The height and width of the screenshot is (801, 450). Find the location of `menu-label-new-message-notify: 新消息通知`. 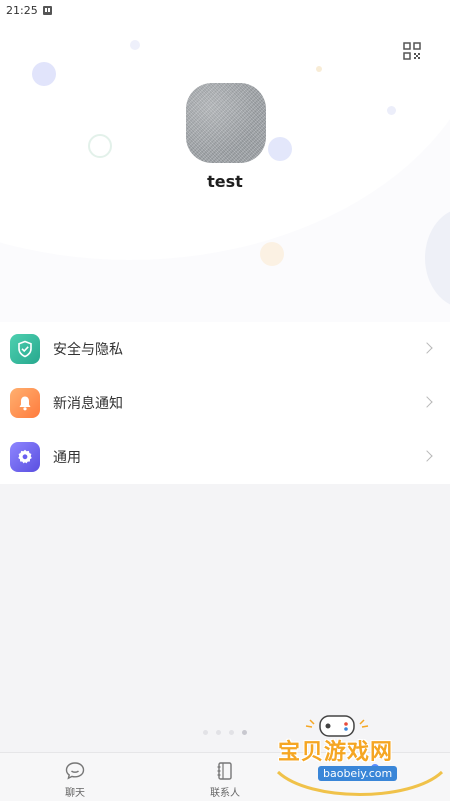

menu-label-new-message-notify: 新消息通知 is located at coordinates (88, 404).